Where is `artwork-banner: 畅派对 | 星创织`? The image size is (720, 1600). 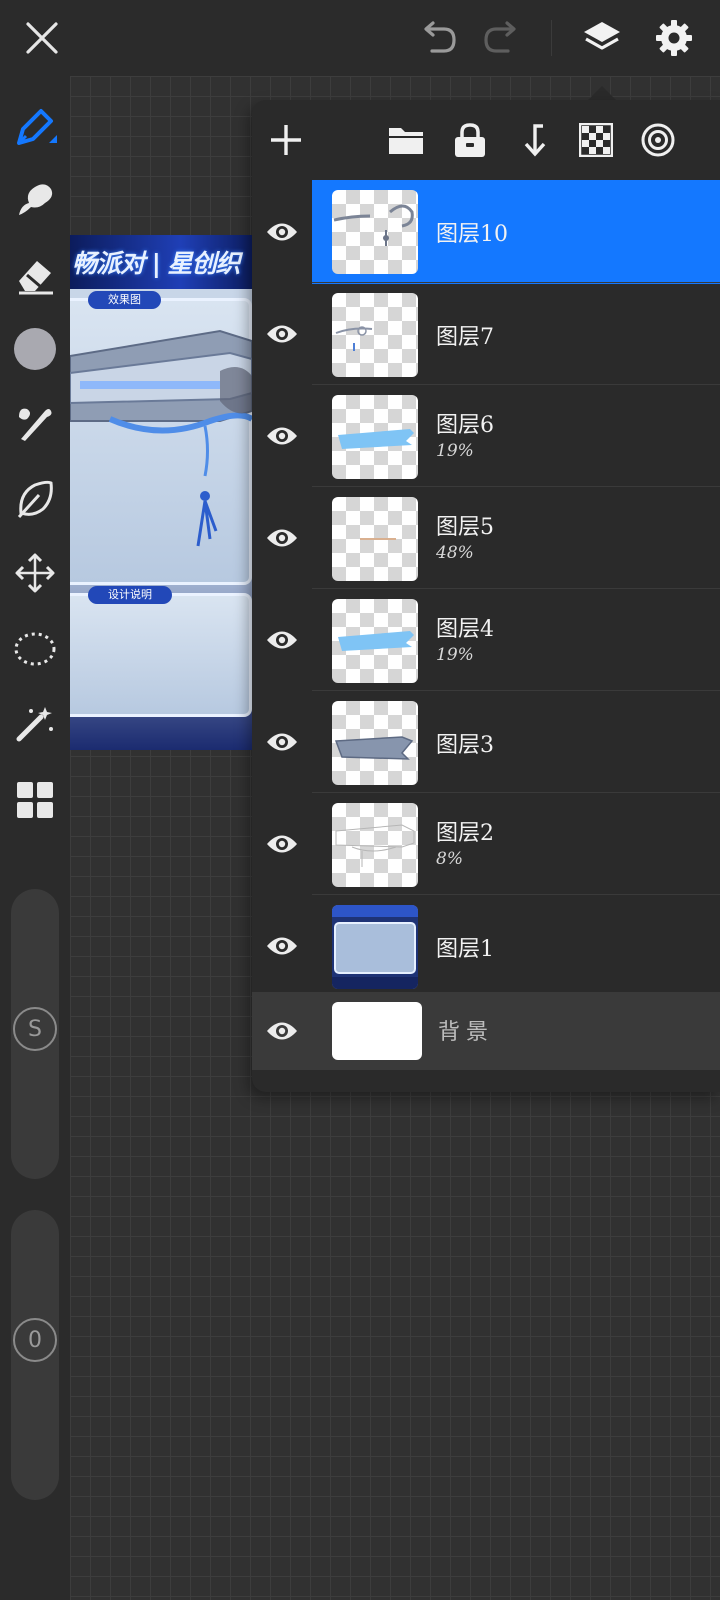 artwork-banner: 畅派对 | 星创织 is located at coordinates (162, 262).